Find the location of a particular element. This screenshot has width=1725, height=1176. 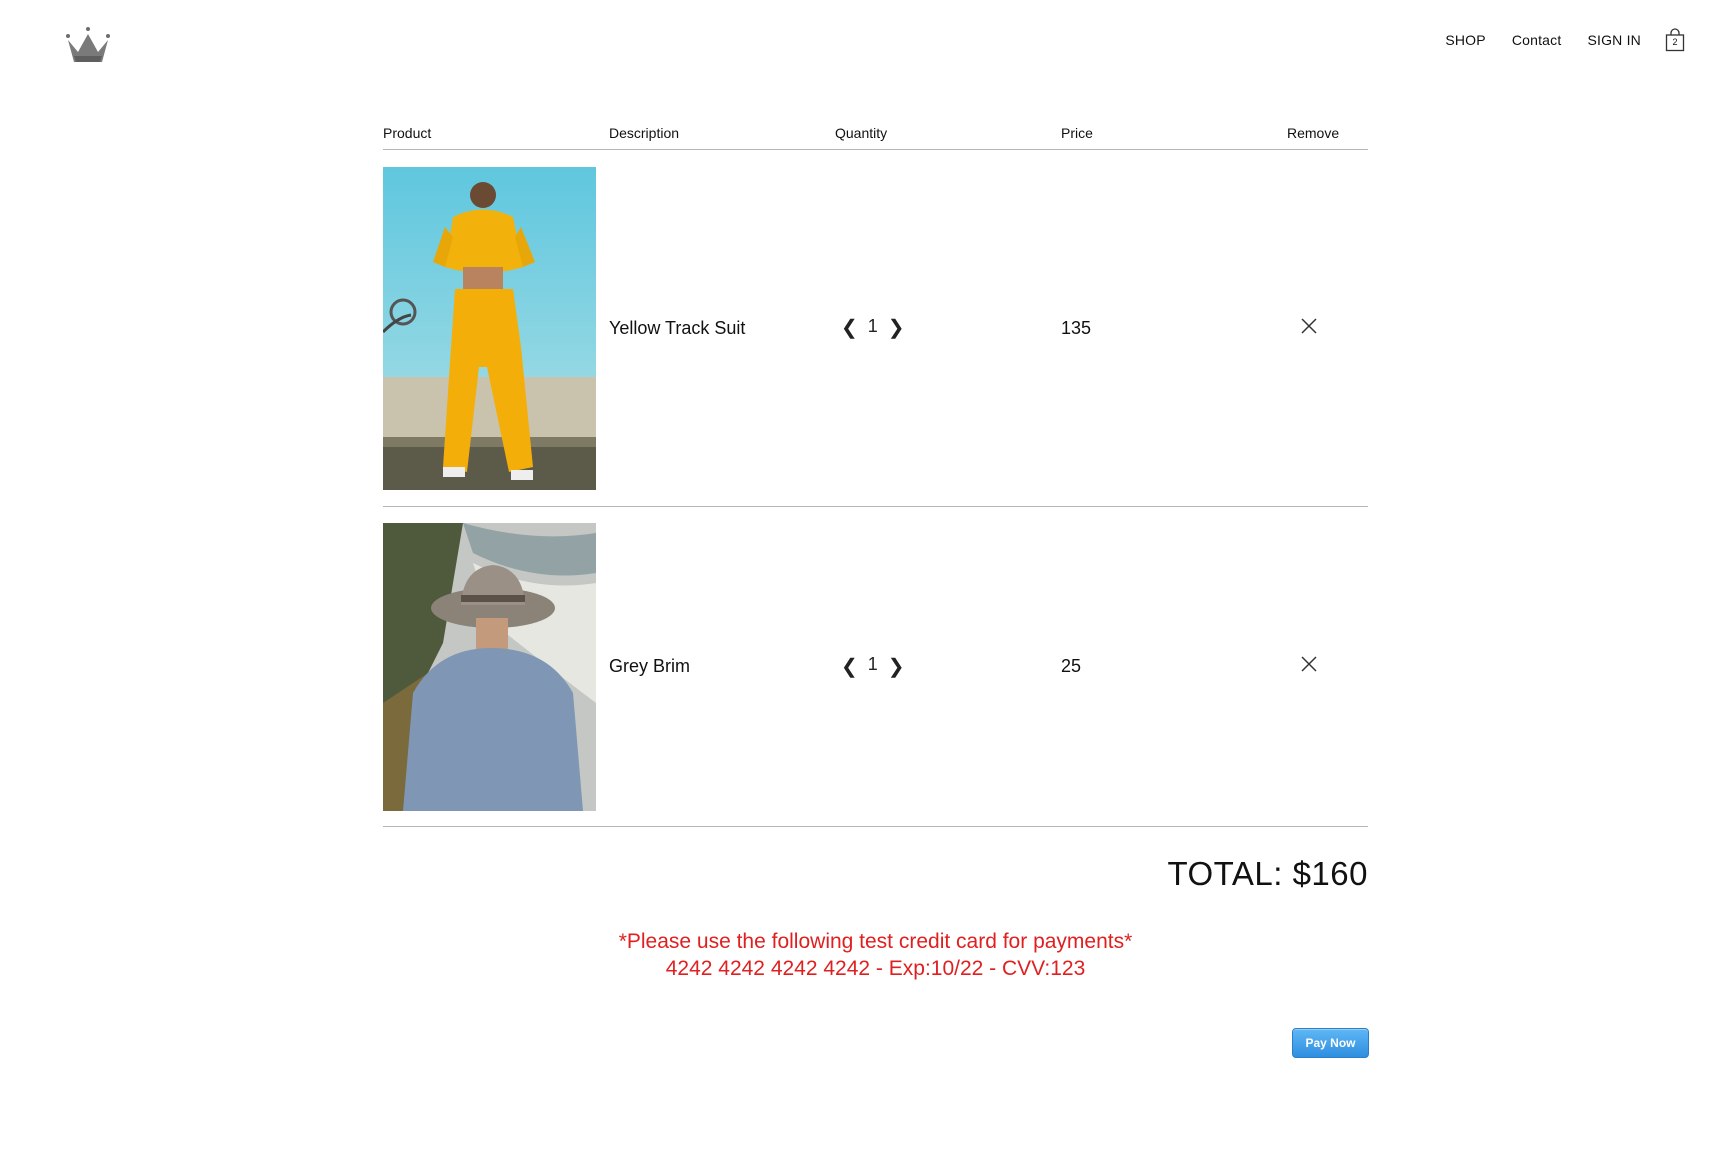

column-header-price: Price is located at coordinates (1077, 133).